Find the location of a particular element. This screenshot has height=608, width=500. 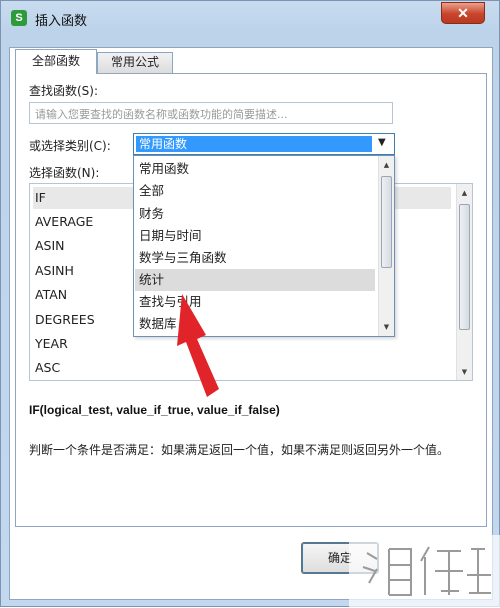

red-pointer-arrow-icon is located at coordinates (198, 345).